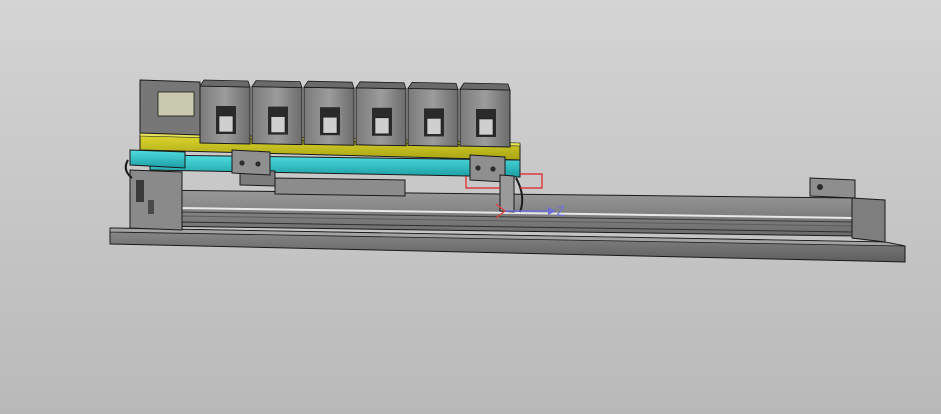  What do you see at coordinates (560, 212) in the screenshot?
I see `z-axis-label: Z` at bounding box center [560, 212].